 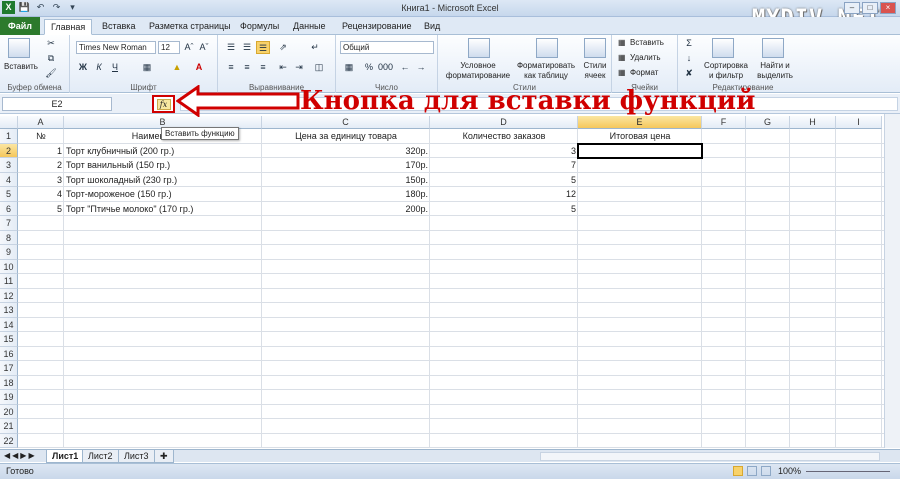 What do you see at coordinates (19, 48) in the screenshot?
I see `paste-icon` at bounding box center [19, 48].